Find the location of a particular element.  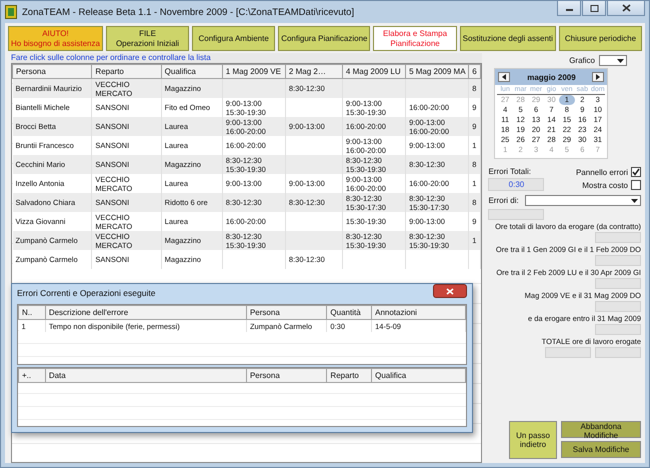

column-header: Quantità is located at coordinates (349, 313).